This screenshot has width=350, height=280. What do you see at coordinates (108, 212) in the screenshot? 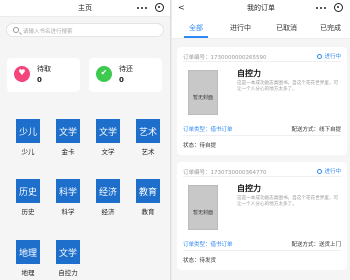
I see `category-label: 经济` at bounding box center [108, 212].